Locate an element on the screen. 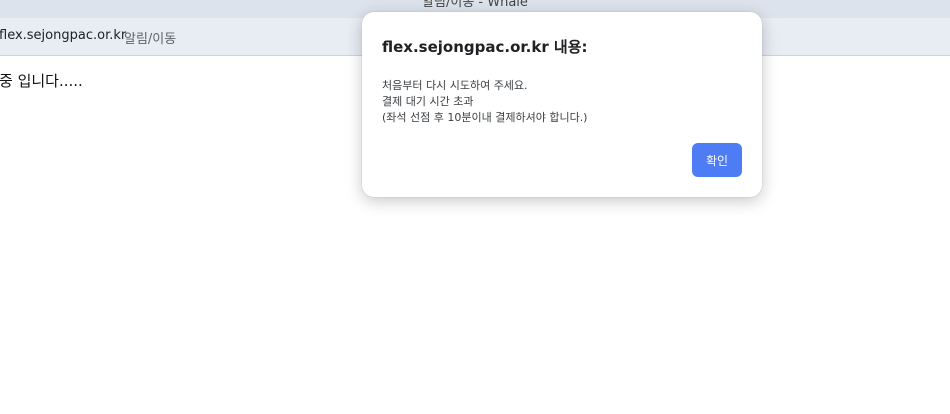 The width and height of the screenshot is (950, 414). ok-button: 확인 is located at coordinates (717, 160).